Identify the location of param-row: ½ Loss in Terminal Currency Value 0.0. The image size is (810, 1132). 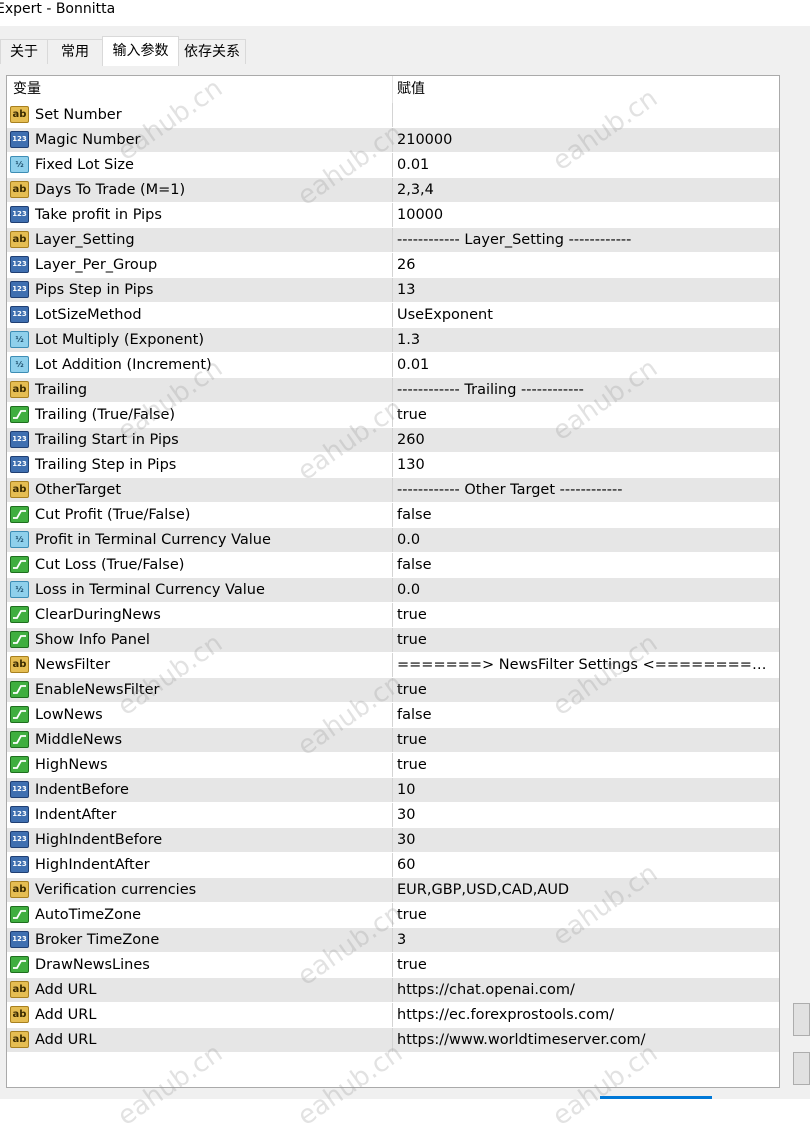
(393, 590).